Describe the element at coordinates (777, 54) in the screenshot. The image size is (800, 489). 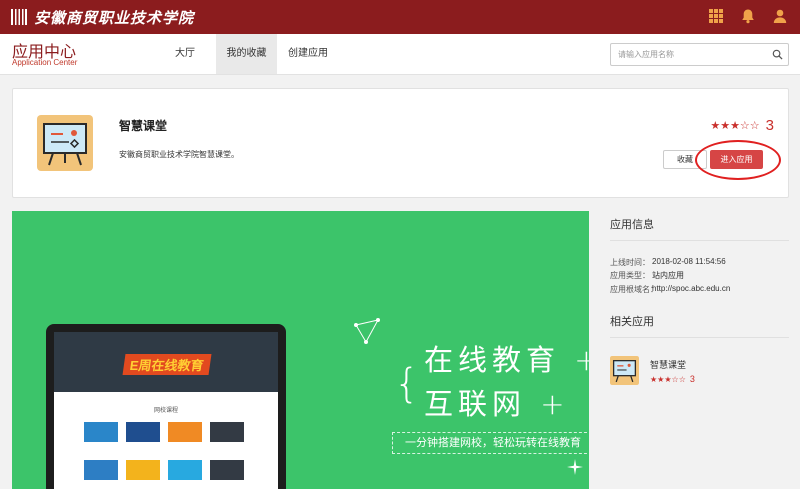
I see `search-icon` at that location.